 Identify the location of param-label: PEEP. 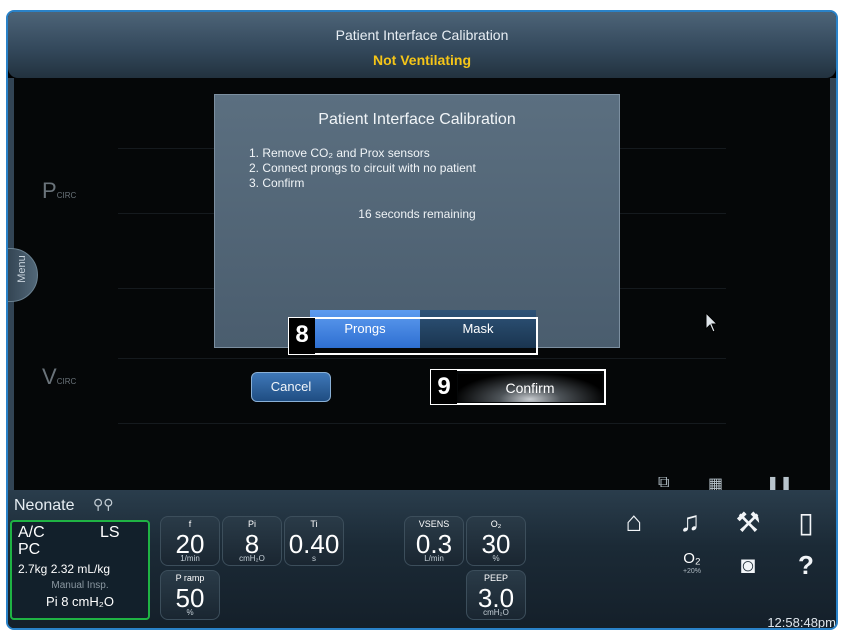
(495, 578).